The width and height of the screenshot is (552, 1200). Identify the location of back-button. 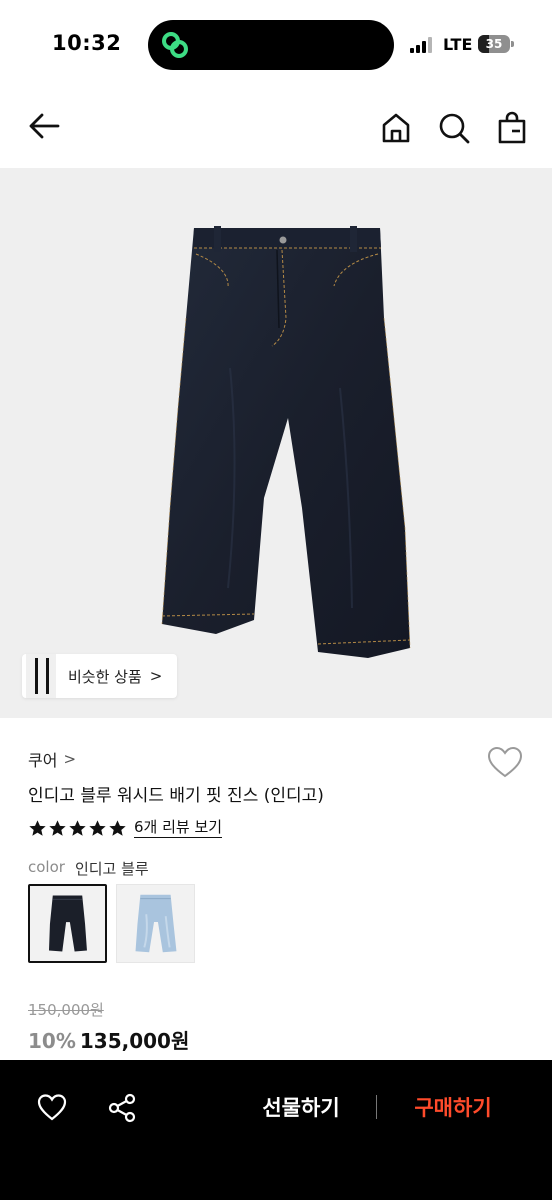
(44, 126).